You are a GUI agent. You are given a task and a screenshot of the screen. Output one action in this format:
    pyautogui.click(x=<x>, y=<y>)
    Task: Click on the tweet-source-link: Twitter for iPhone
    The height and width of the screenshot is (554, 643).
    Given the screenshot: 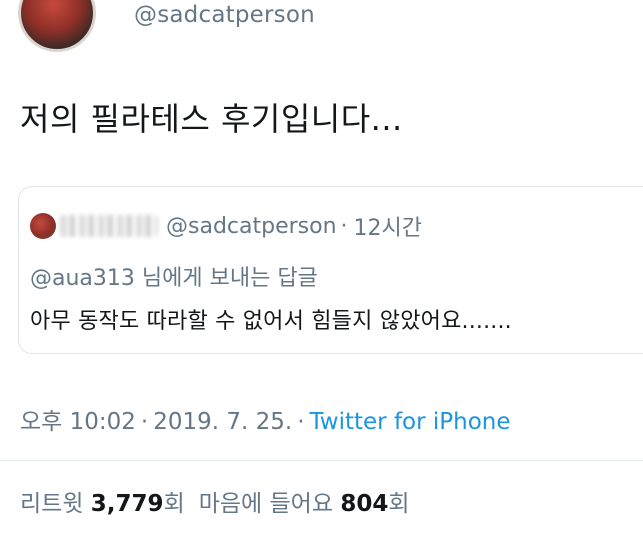 What is the action you would take?
    pyautogui.click(x=410, y=422)
    